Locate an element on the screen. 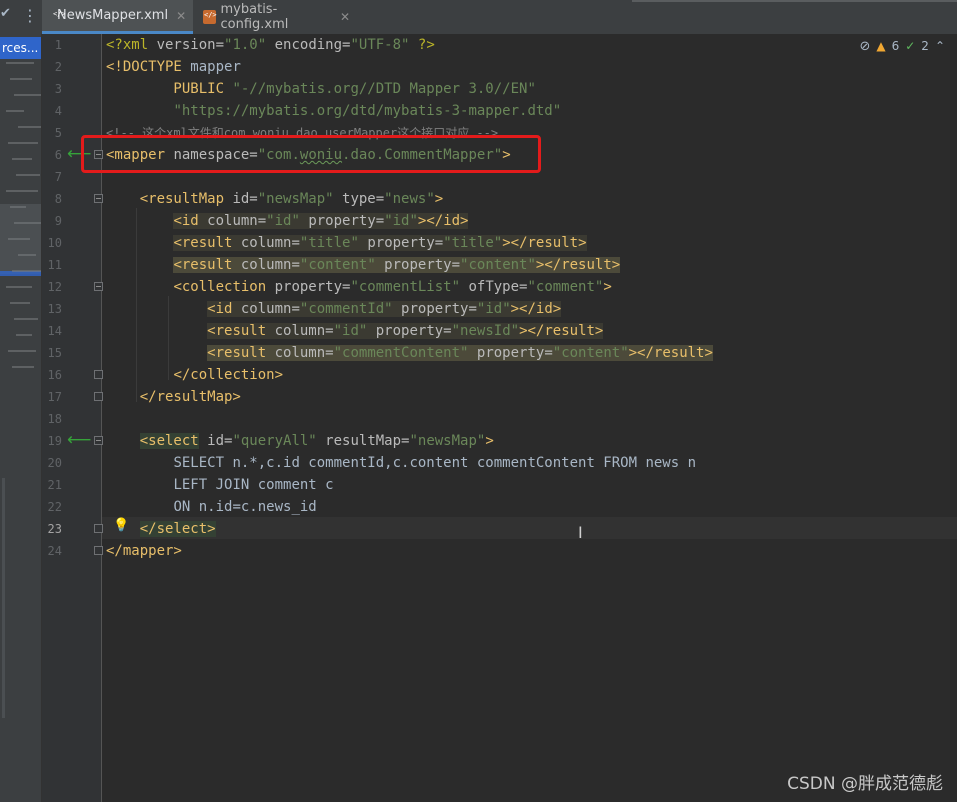 This screenshot has height=802, width=957. tab-newsmapper-xml: NewsMapper.xml ✕ is located at coordinates (117, 17).